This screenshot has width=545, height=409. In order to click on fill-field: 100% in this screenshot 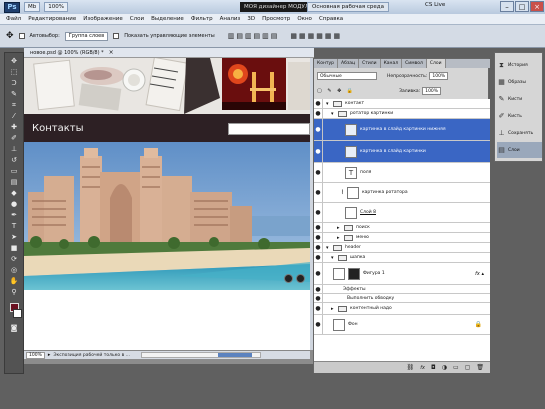, I will do `click(432, 91)`.